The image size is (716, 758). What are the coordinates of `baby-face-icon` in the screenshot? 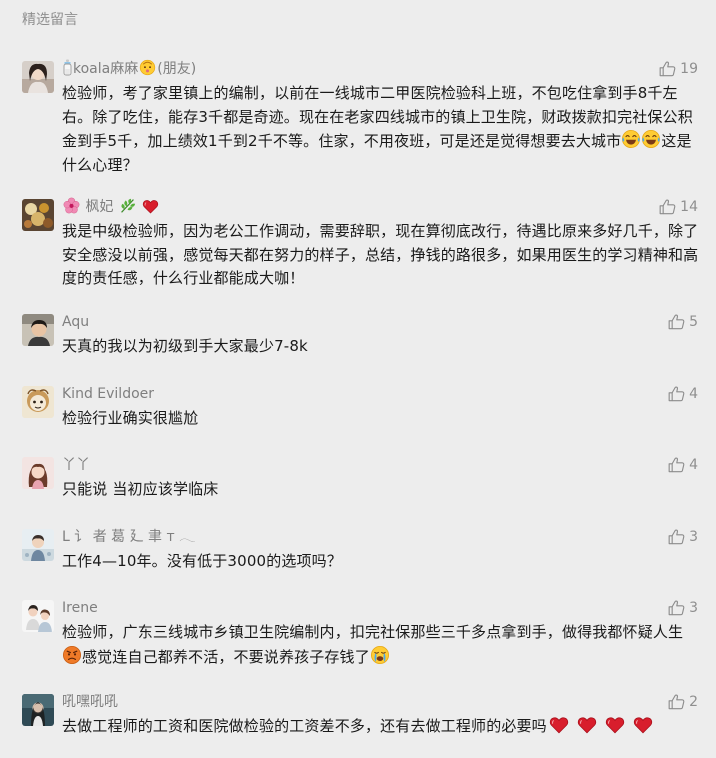 It's located at (147, 67).